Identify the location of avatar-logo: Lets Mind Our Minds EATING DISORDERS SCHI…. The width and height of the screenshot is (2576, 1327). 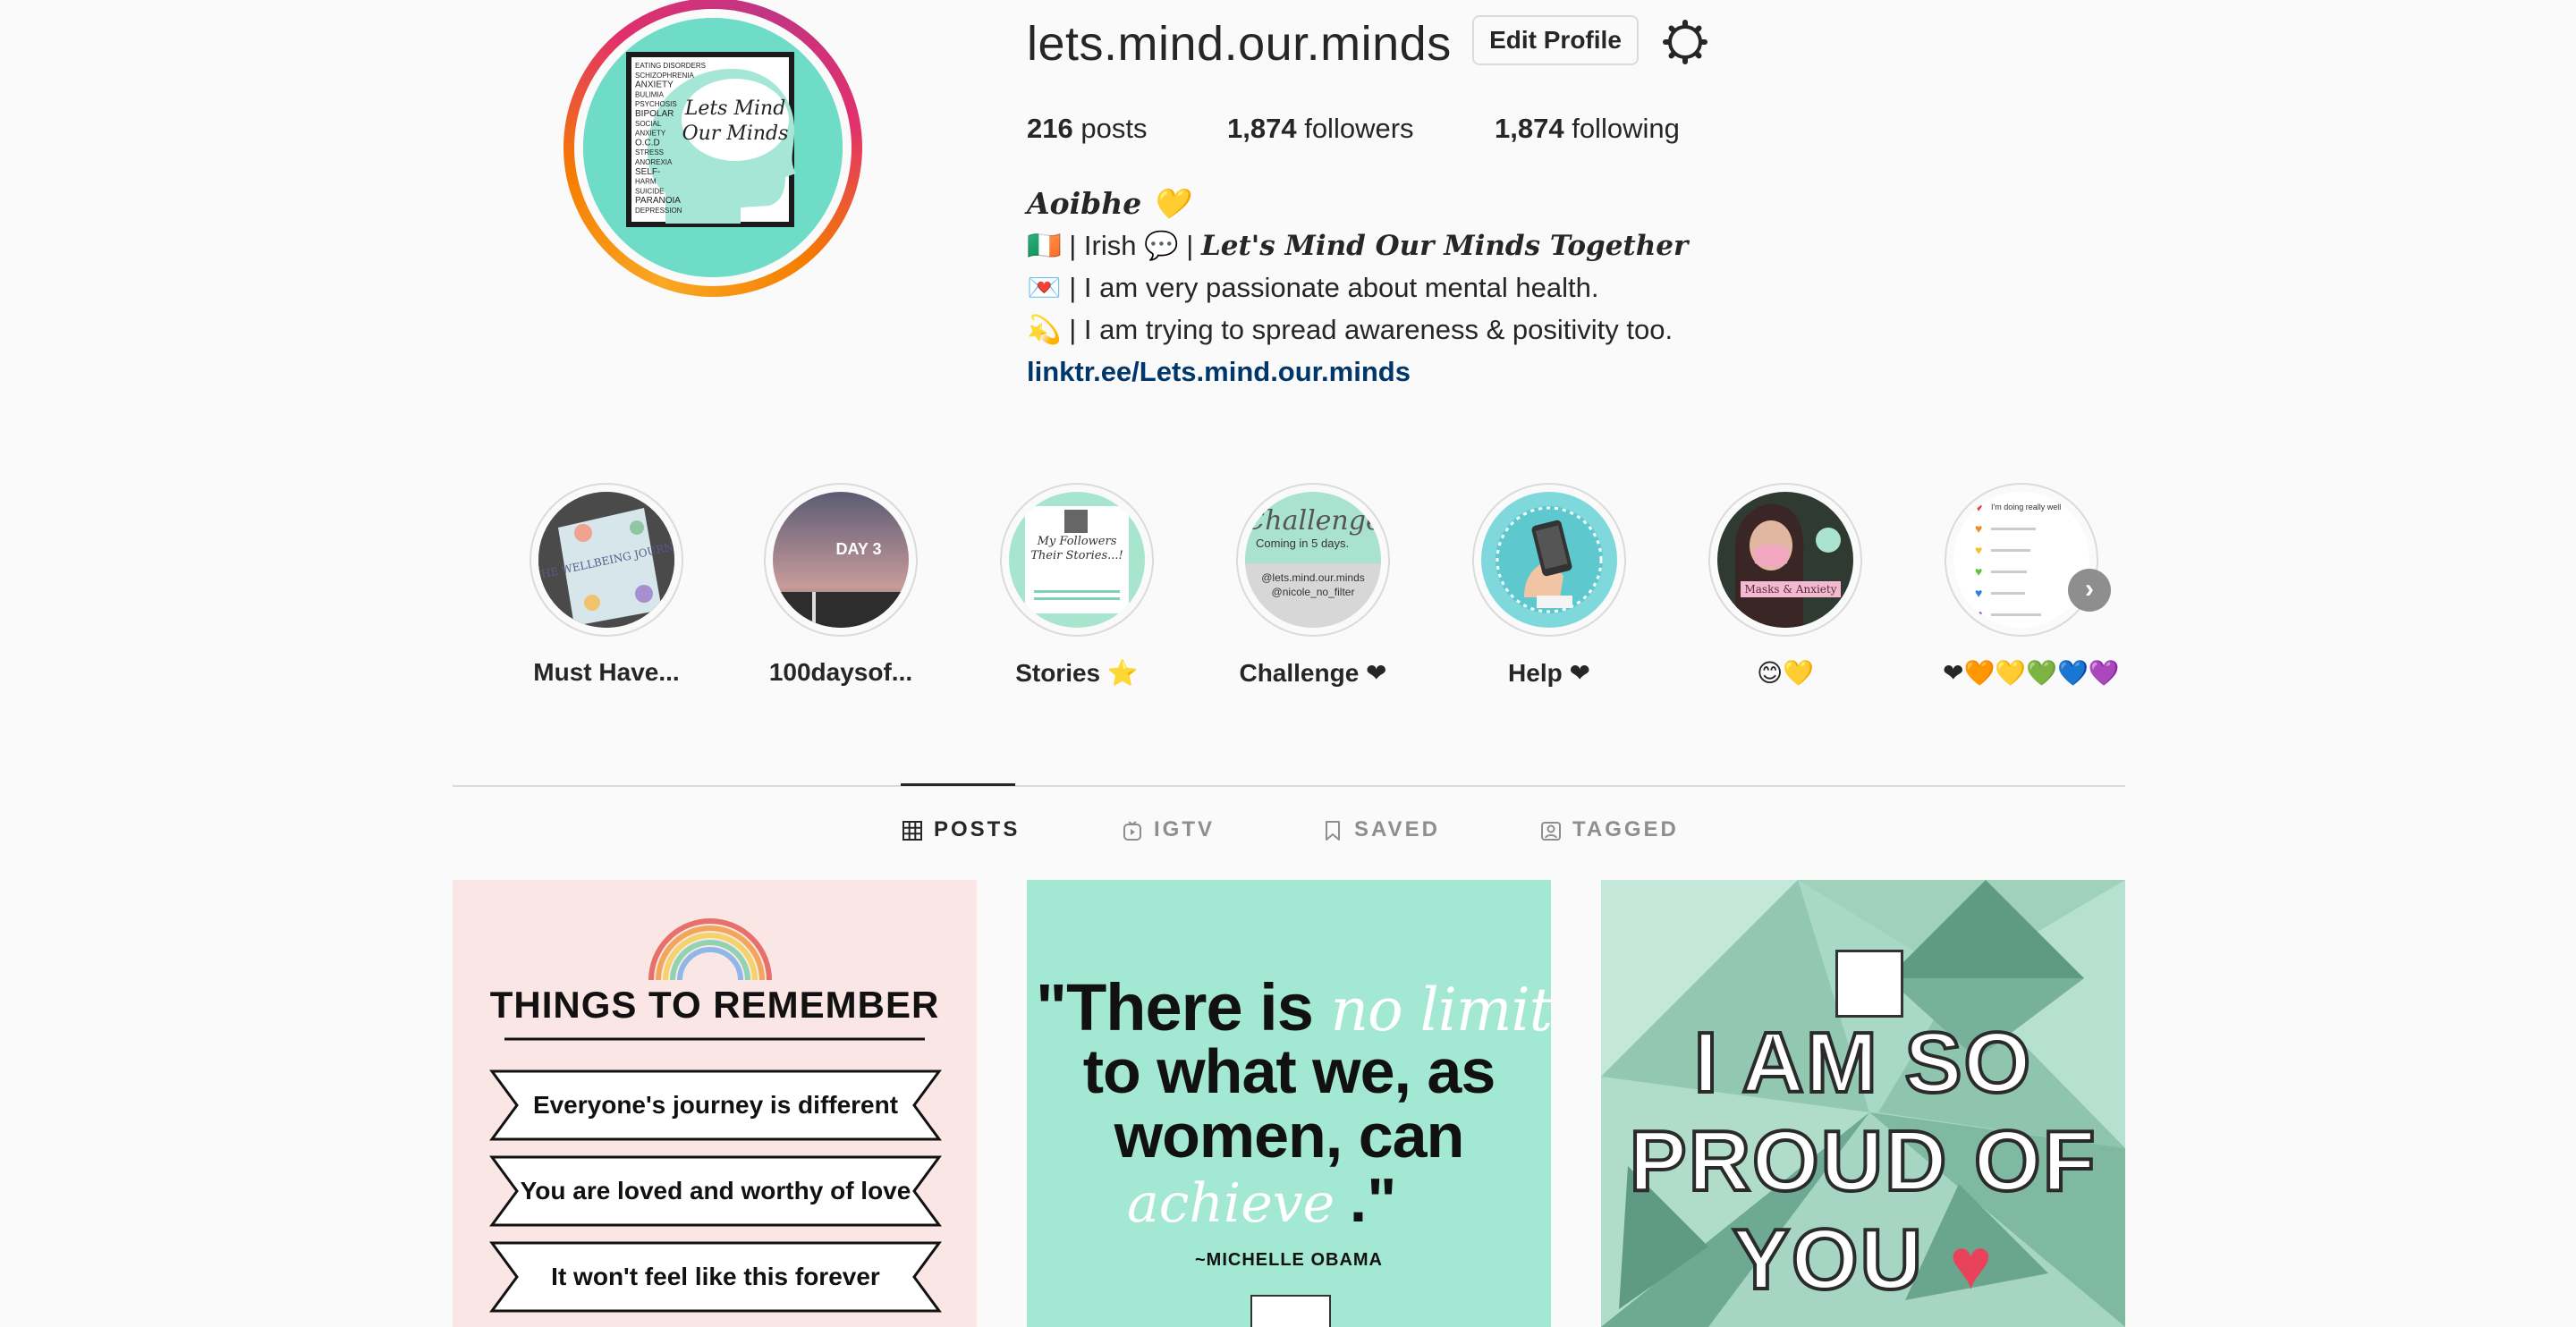
(713, 147).